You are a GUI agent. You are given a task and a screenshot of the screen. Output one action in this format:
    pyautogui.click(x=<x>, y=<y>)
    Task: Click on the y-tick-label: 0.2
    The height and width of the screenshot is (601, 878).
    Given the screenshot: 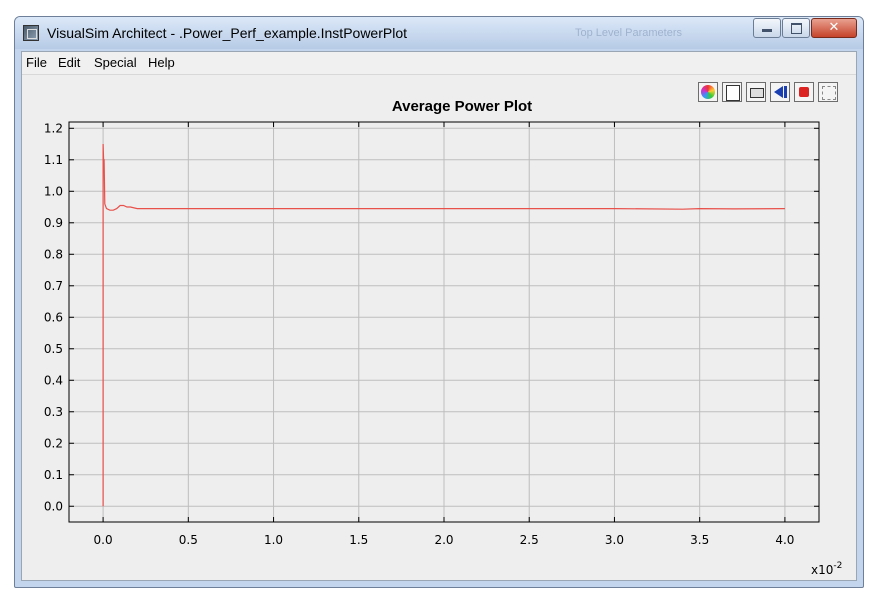 What is the action you would take?
    pyautogui.click(x=53, y=443)
    